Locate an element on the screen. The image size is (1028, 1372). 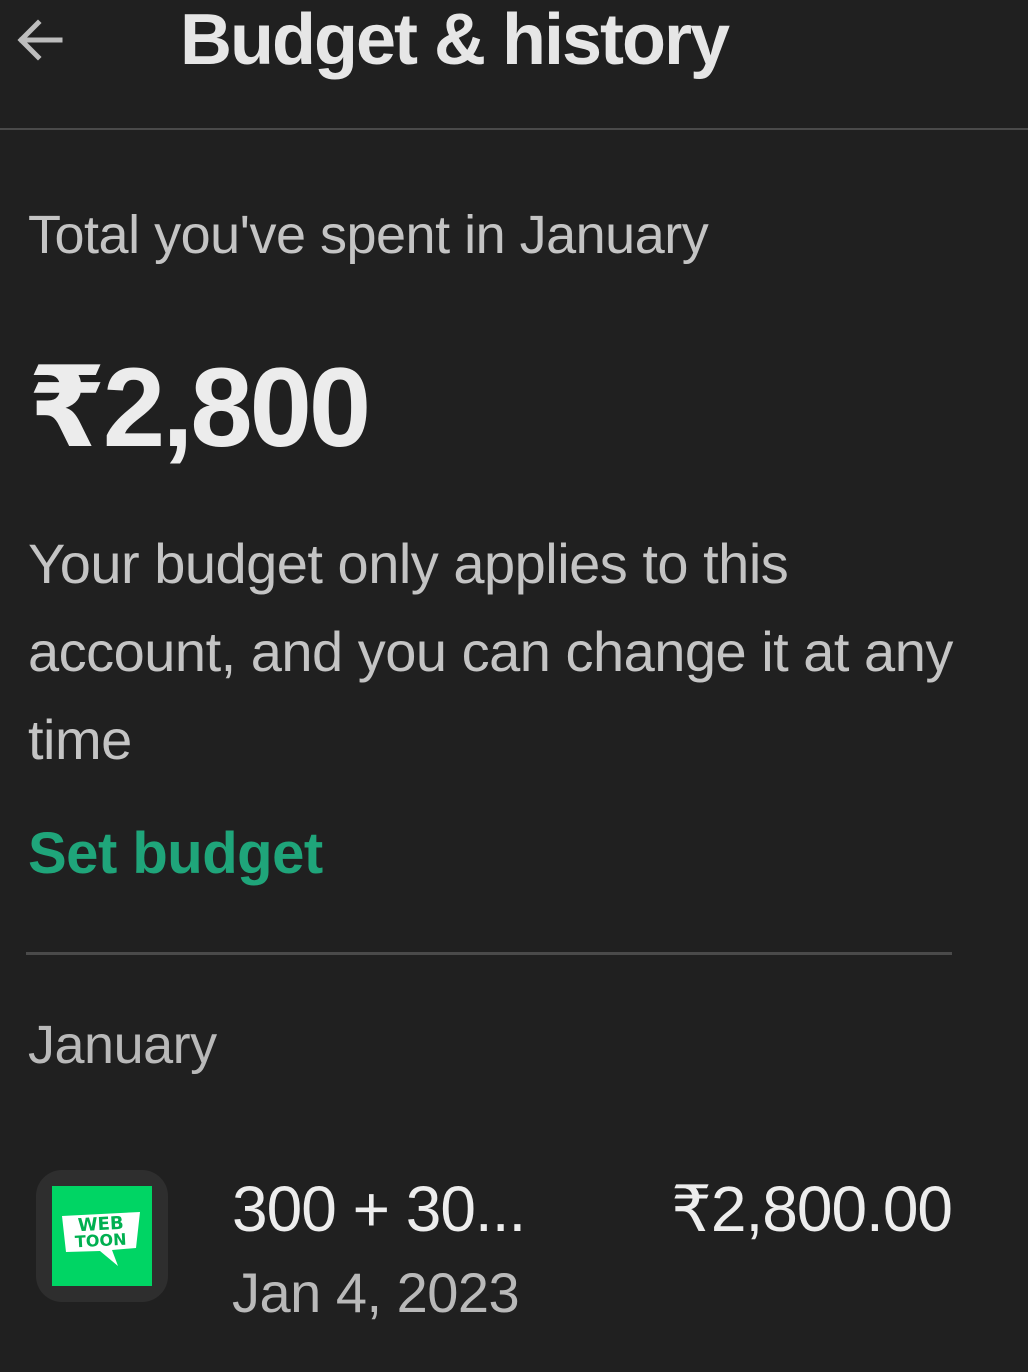
webtoon-logo-line2: TOON is located at coordinates (100, 1241).